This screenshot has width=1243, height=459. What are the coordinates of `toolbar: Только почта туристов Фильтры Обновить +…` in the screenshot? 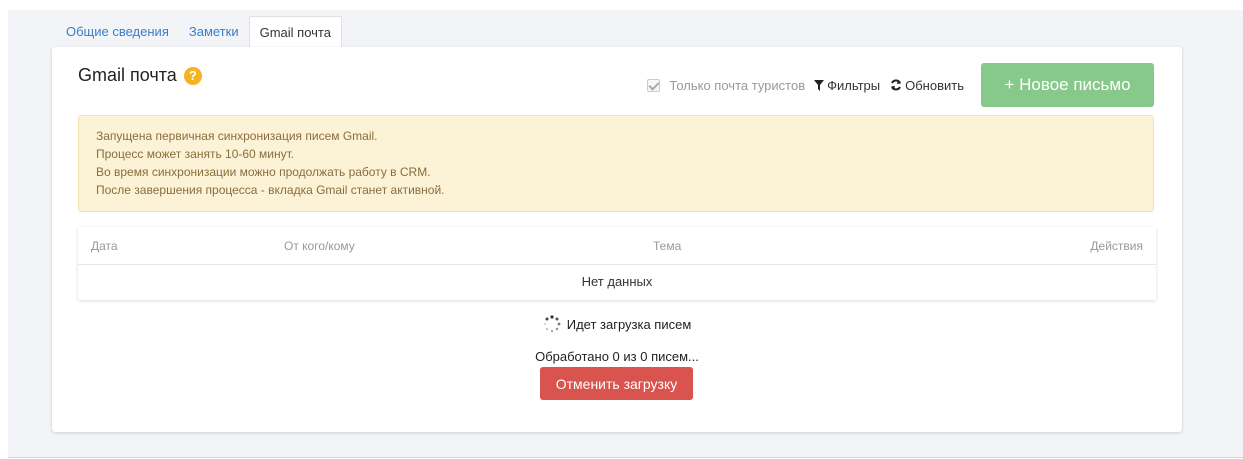 It's located at (900, 85).